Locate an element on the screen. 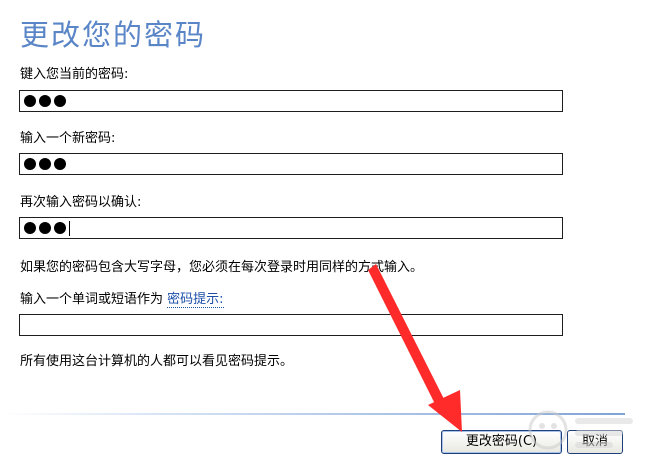 The height and width of the screenshot is (473, 650). current-password-field is located at coordinates (291, 101).